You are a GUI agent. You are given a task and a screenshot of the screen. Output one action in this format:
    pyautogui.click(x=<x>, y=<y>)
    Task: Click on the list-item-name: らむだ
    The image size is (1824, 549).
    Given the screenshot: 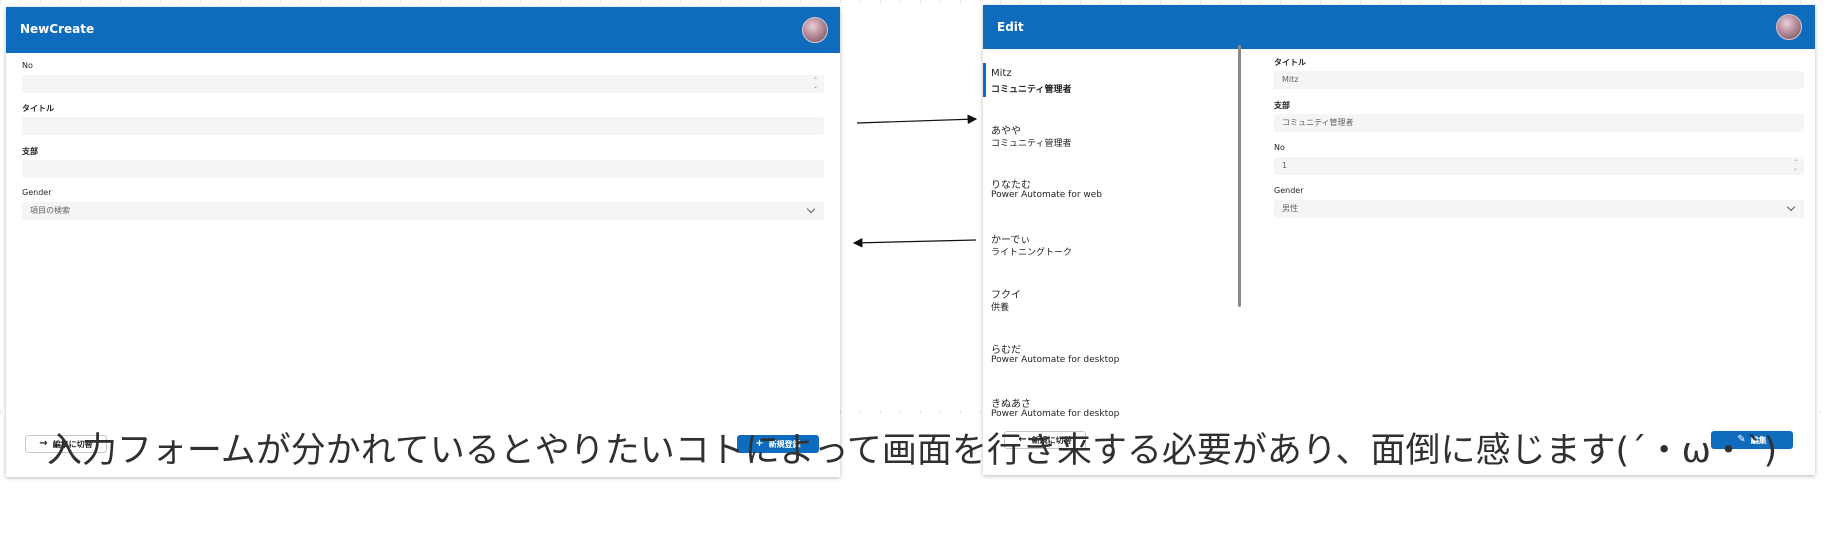 What is the action you would take?
    pyautogui.click(x=1006, y=350)
    